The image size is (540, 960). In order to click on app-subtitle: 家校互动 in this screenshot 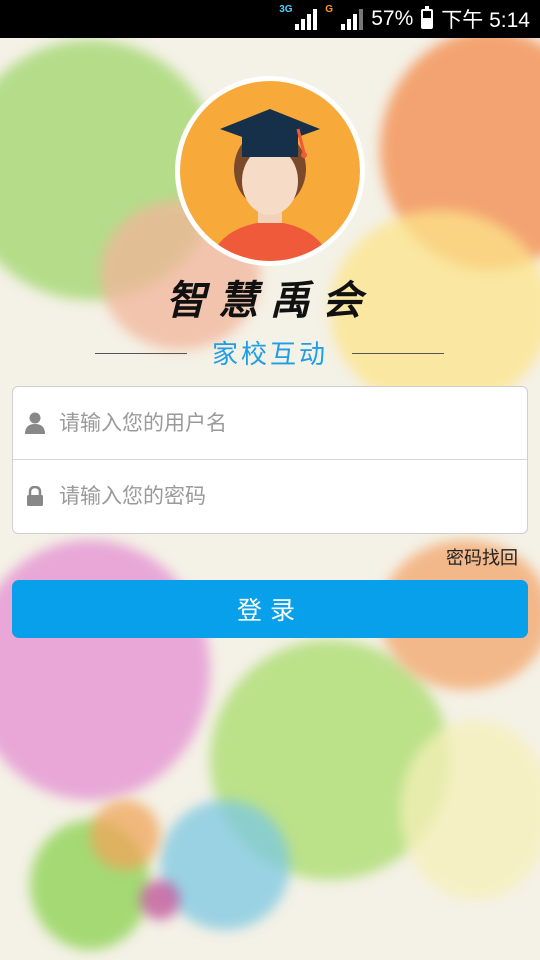, I will do `click(269, 355)`.